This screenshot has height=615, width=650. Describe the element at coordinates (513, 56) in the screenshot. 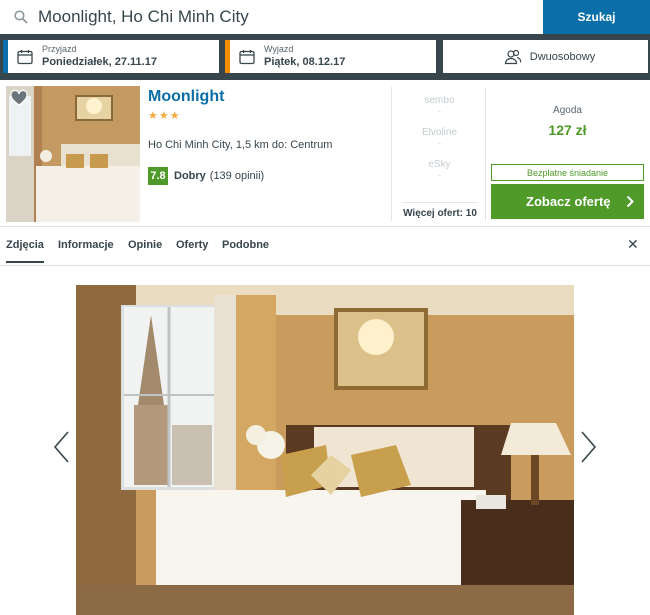

I see `people-icon` at that location.